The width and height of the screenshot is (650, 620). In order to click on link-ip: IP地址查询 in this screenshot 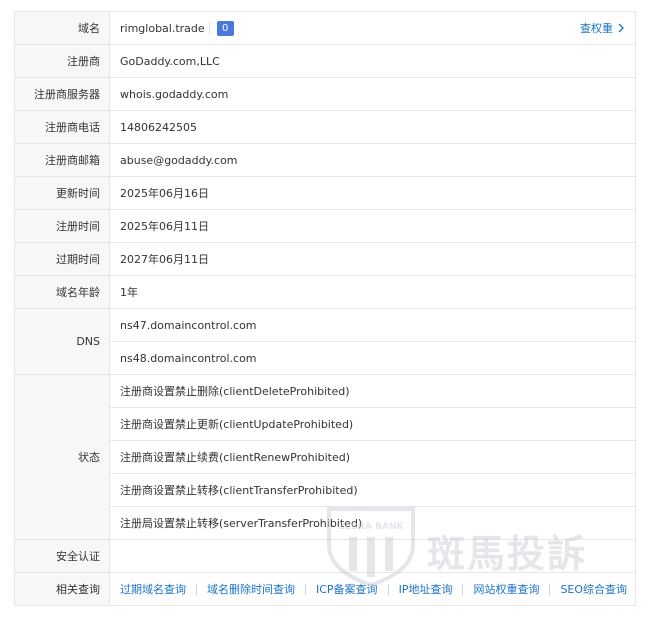, I will do `click(426, 589)`.